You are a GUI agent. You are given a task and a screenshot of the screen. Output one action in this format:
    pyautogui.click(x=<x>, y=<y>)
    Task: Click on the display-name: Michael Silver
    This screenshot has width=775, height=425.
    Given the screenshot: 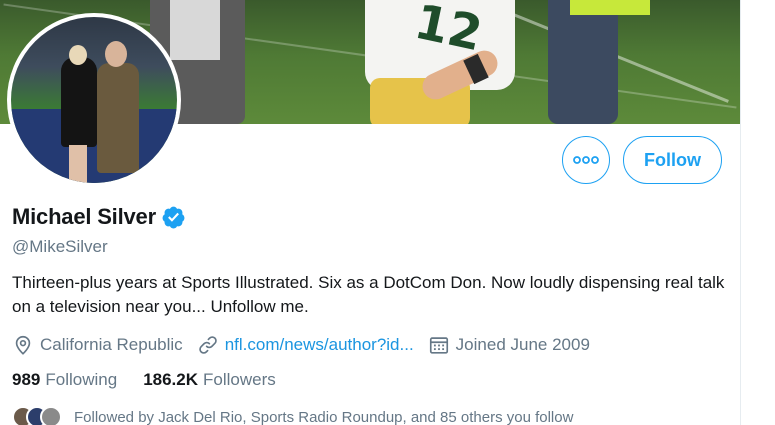 What is the action you would take?
    pyautogui.click(x=84, y=216)
    